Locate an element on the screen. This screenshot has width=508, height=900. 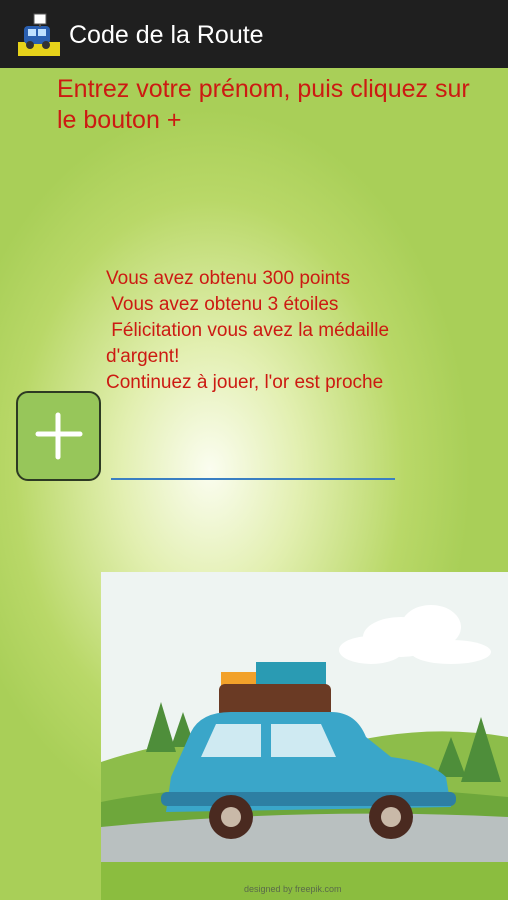
app-bar: Code de la Route is located at coordinates (254, 34).